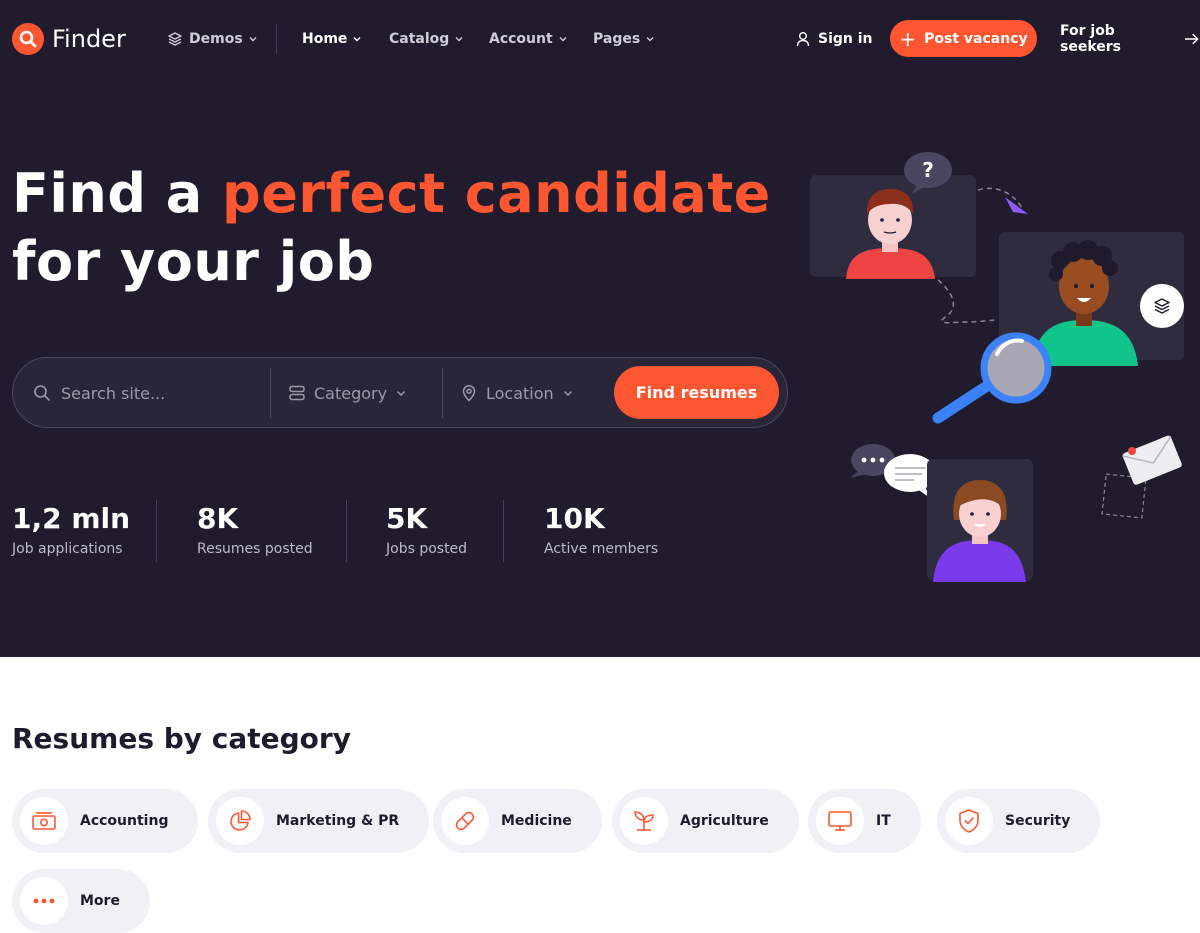 The width and height of the screenshot is (1200, 933). What do you see at coordinates (181, 738) in the screenshot?
I see `section-title: Resumes by category` at bounding box center [181, 738].